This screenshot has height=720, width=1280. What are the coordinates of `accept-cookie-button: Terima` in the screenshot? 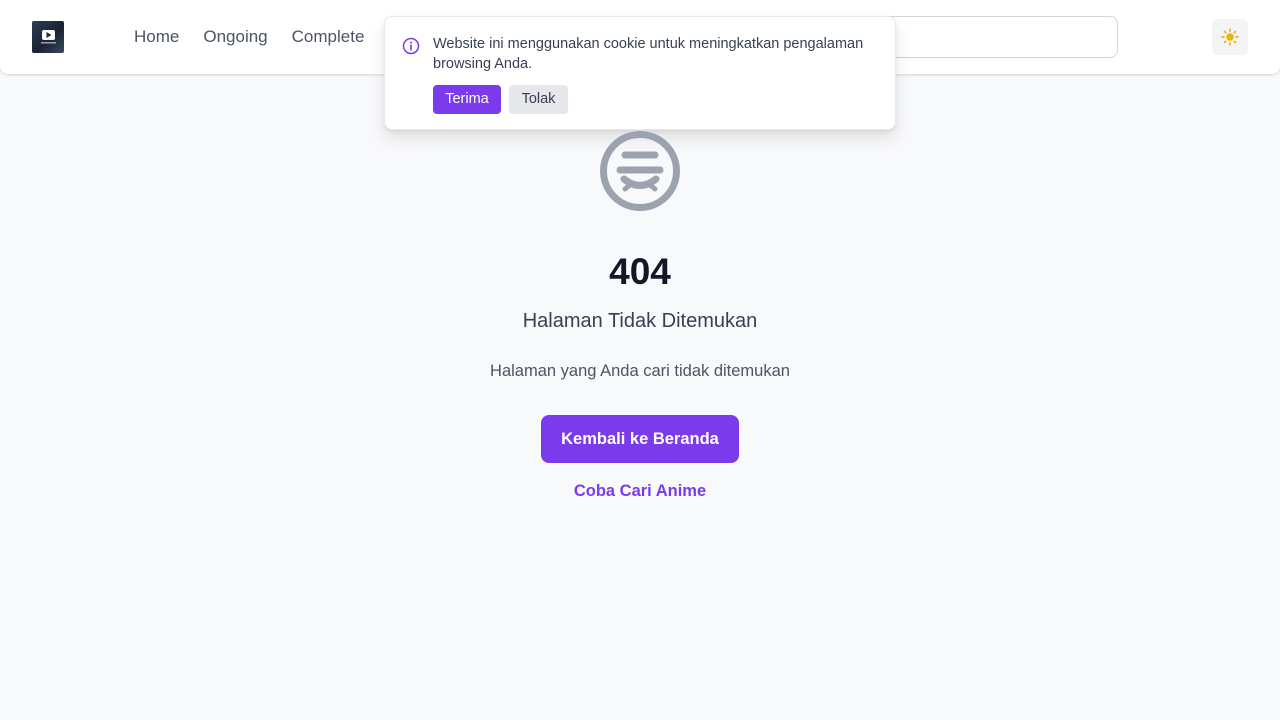 It's located at (467, 99).